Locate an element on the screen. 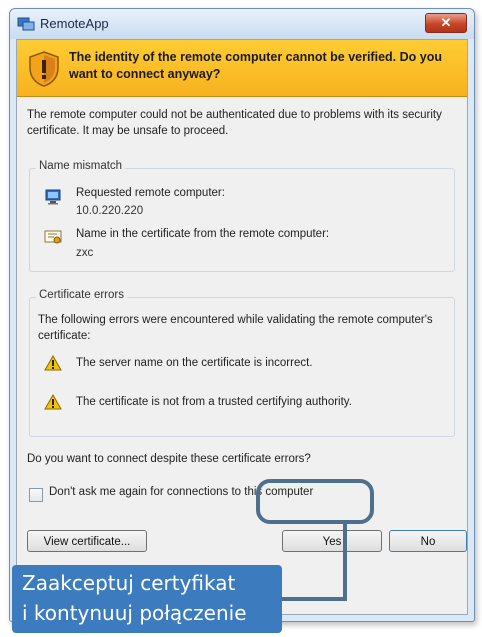  close-icon: ✕ is located at coordinates (446, 22).